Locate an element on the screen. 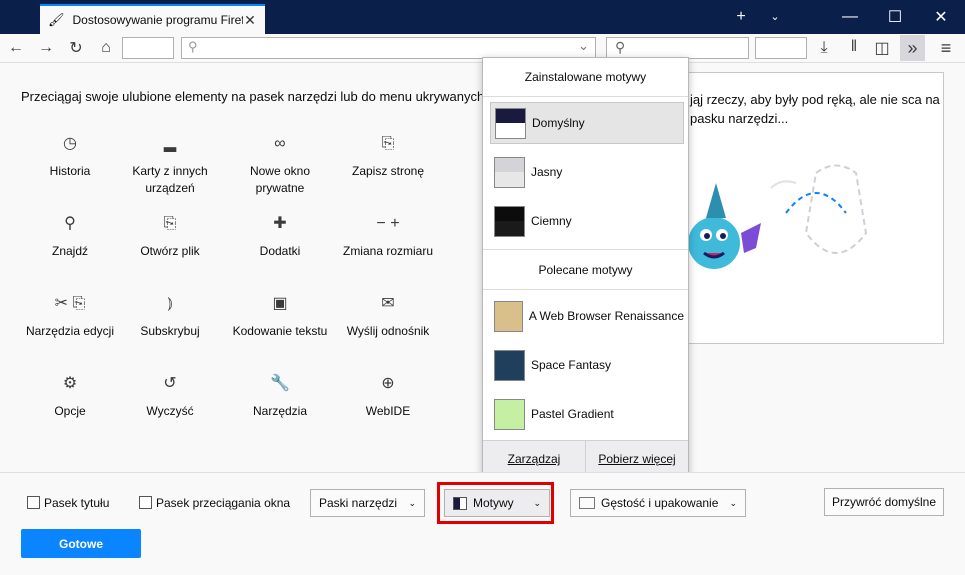  tab-customize: 🖌 Dostosowywanie programu Firefox ✕ is located at coordinates (152, 19).